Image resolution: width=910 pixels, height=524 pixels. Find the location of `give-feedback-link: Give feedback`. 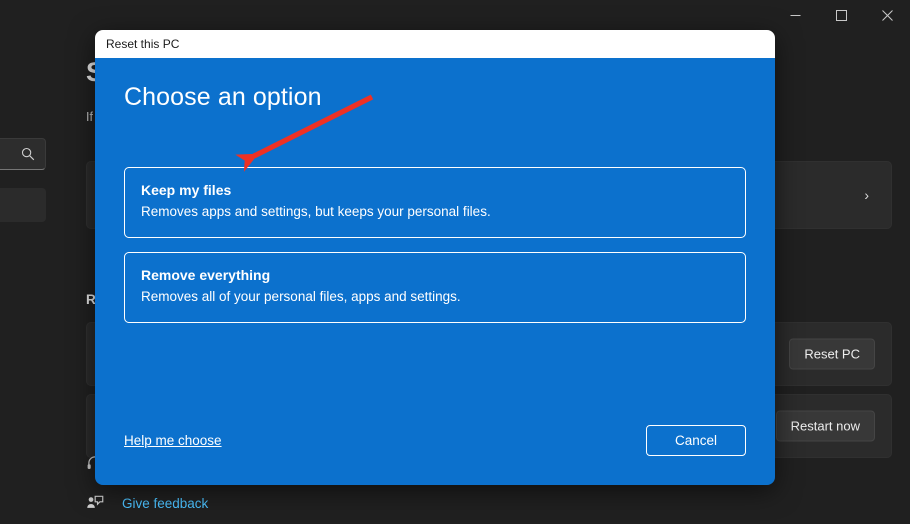

give-feedback-link: Give feedback is located at coordinates (147, 503).